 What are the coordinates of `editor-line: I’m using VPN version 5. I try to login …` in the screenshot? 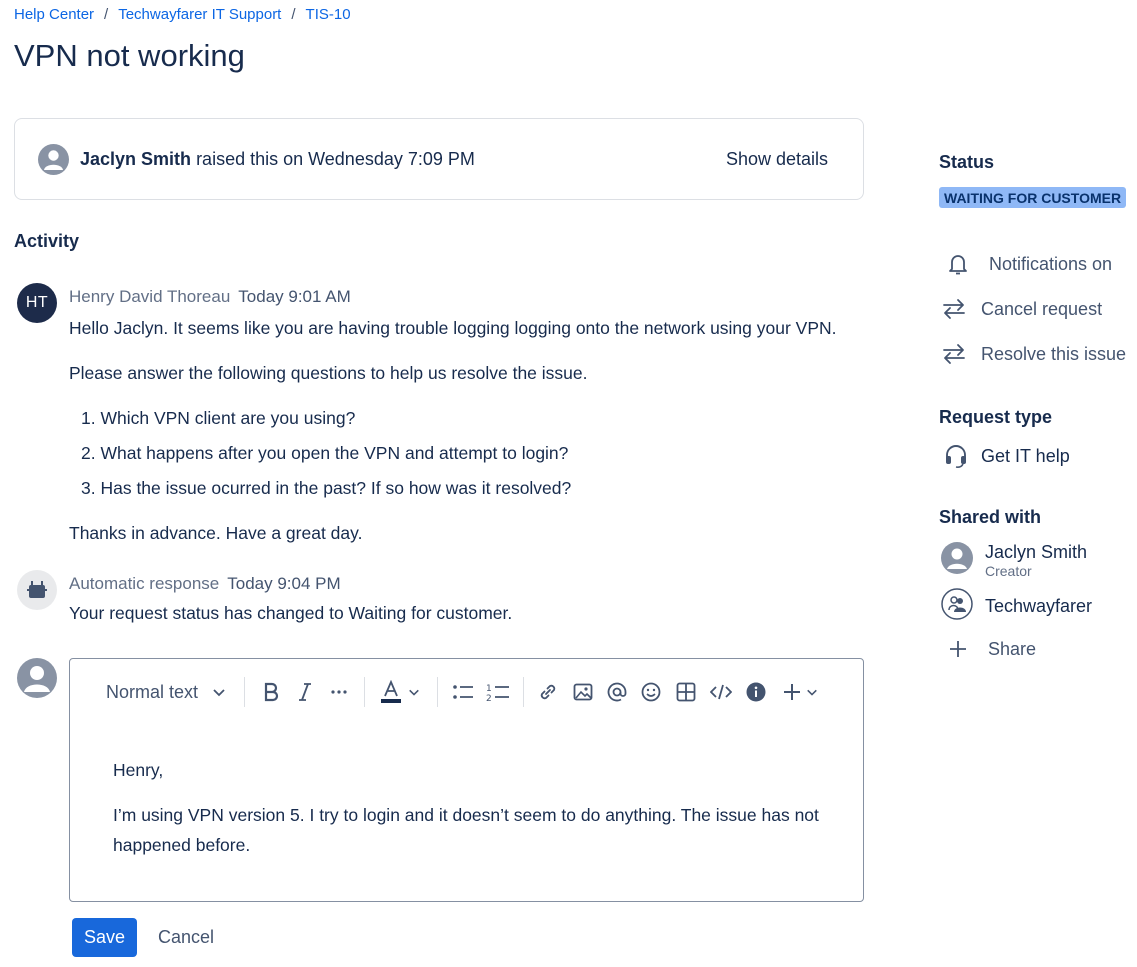 It's located at (466, 815).